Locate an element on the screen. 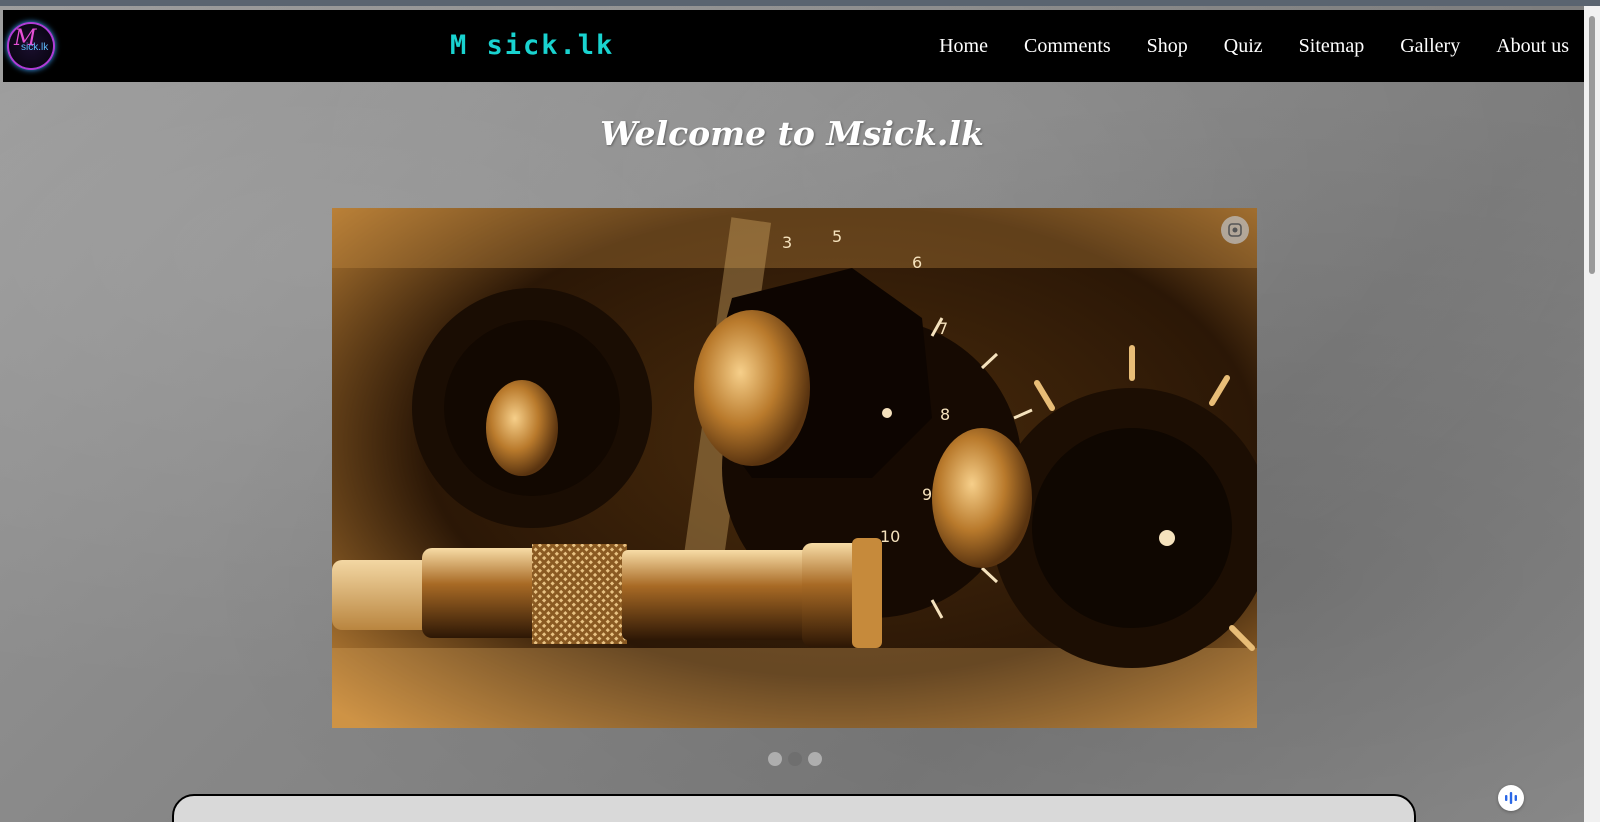 This screenshot has width=1600, height=822. lens-icon is located at coordinates (1235, 230).